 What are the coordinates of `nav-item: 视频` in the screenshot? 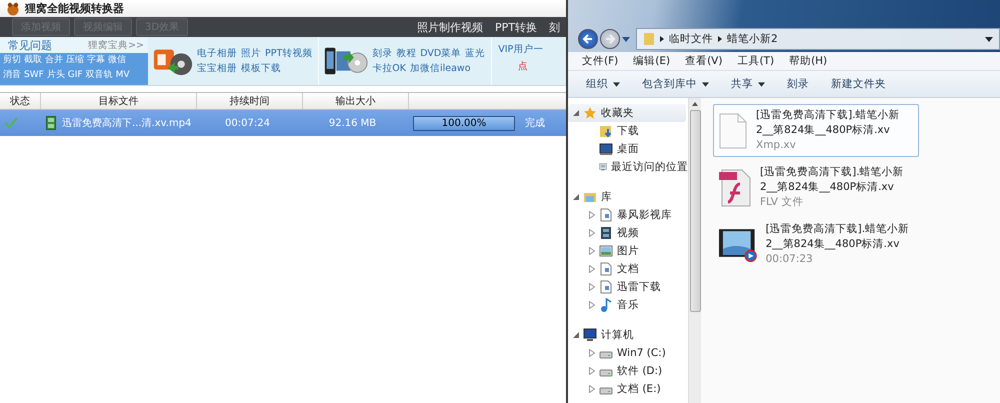 It's located at (628, 233).